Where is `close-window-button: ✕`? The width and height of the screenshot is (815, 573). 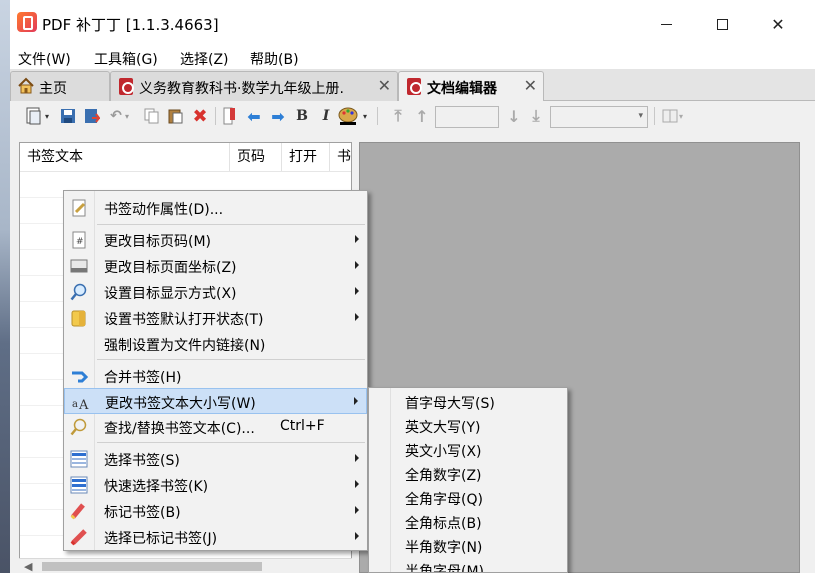 close-window-button: ✕ is located at coordinates (778, 24).